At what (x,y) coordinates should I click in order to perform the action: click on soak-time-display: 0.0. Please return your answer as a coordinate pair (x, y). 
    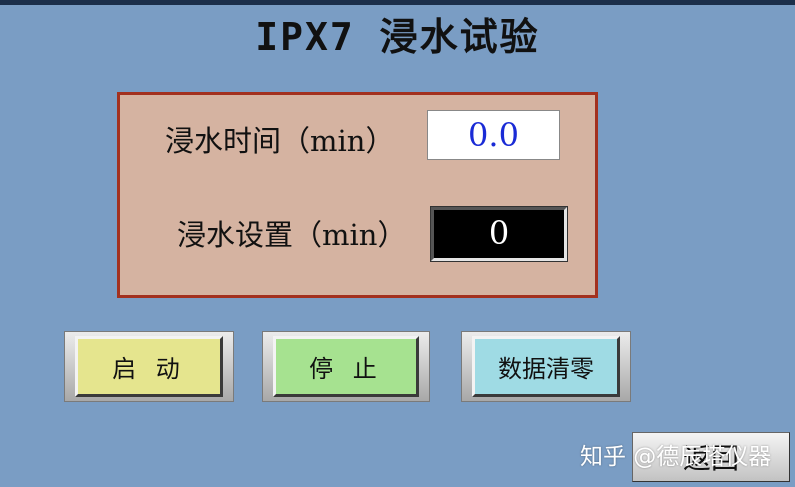
    Looking at the image, I should click on (493, 135).